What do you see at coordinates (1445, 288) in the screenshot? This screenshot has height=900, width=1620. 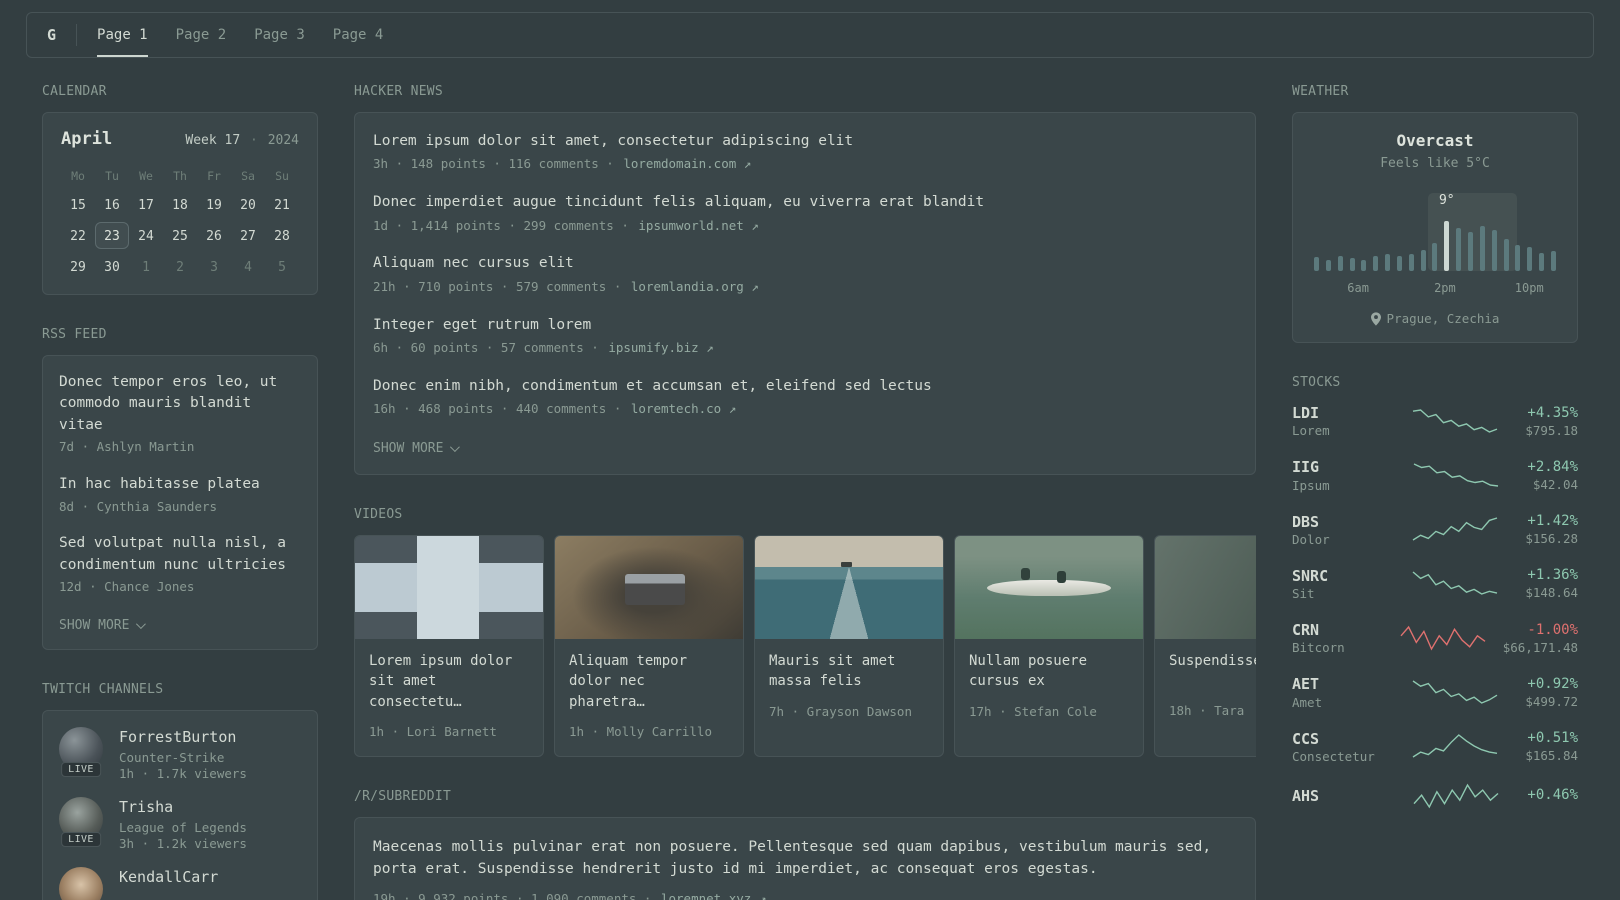 I see `weather-time-label: 2pm` at bounding box center [1445, 288].